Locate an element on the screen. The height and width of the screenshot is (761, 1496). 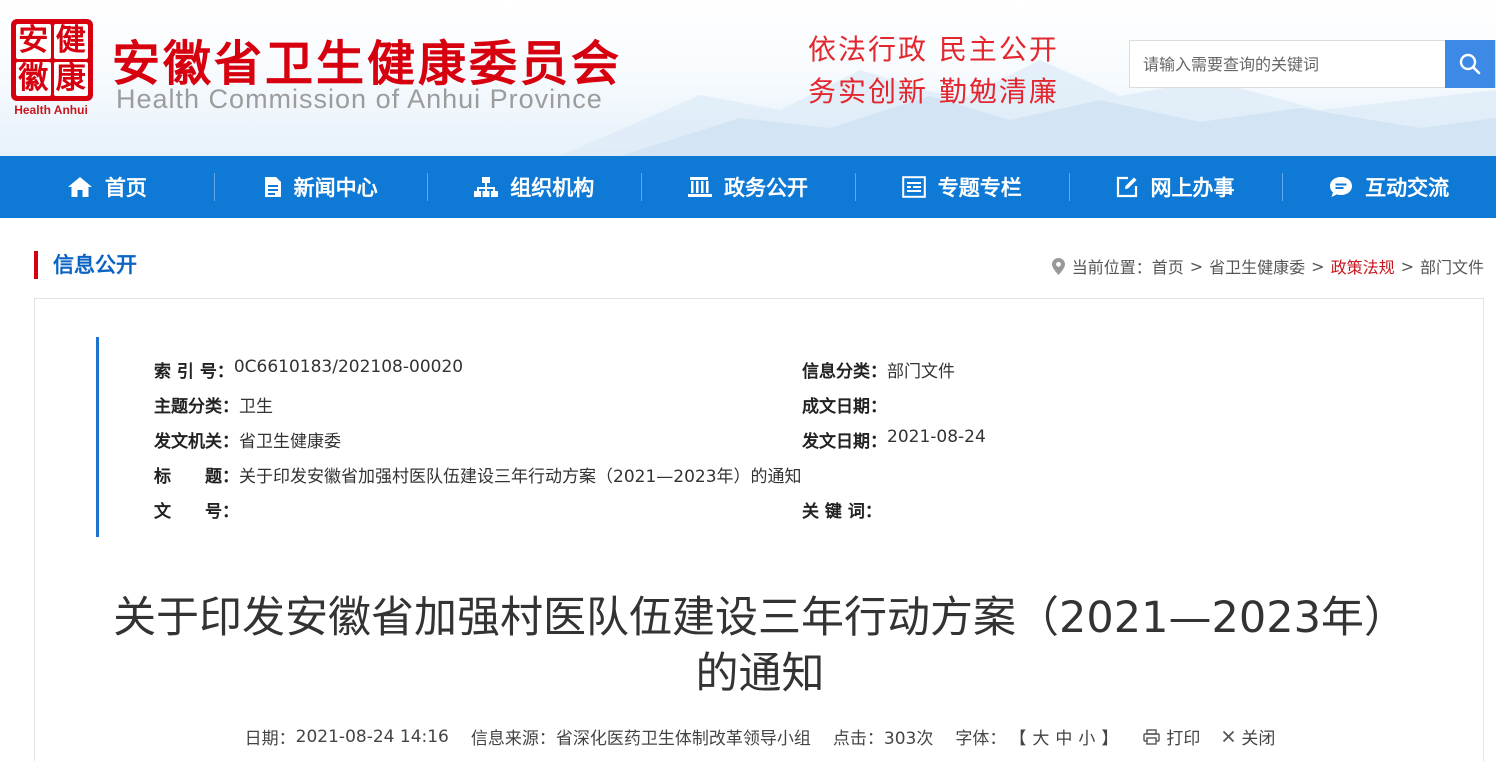
date-value: 2021-08-24 14:16 is located at coordinates (372, 736).